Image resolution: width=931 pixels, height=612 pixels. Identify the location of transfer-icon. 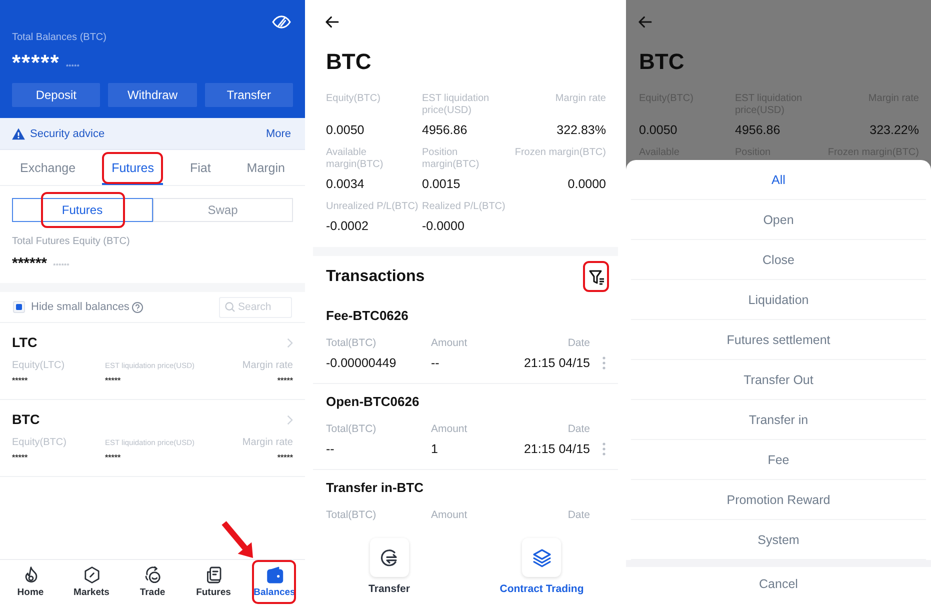
(389, 557).